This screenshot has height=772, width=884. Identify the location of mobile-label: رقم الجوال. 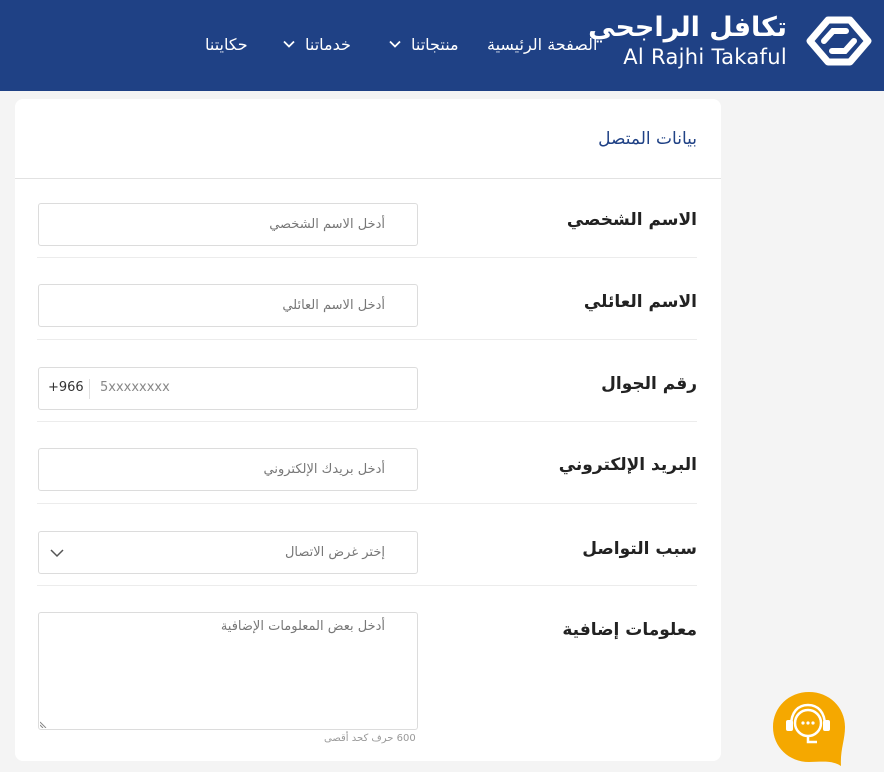
(649, 384).